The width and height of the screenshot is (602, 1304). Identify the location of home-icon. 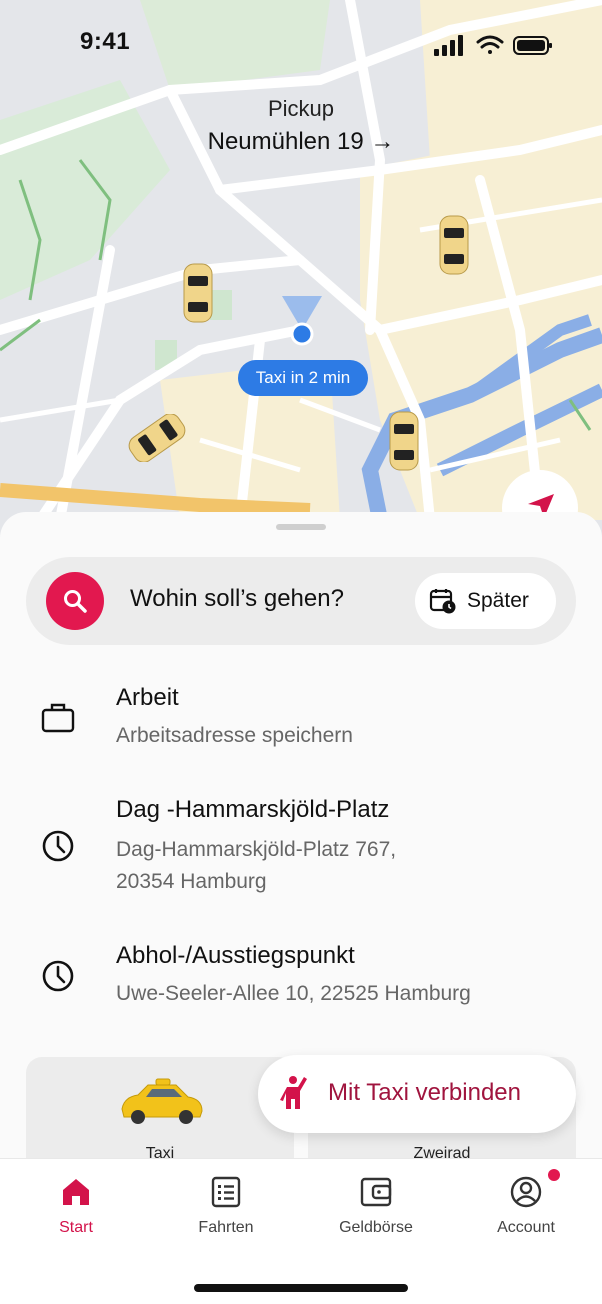
(76, 1192).